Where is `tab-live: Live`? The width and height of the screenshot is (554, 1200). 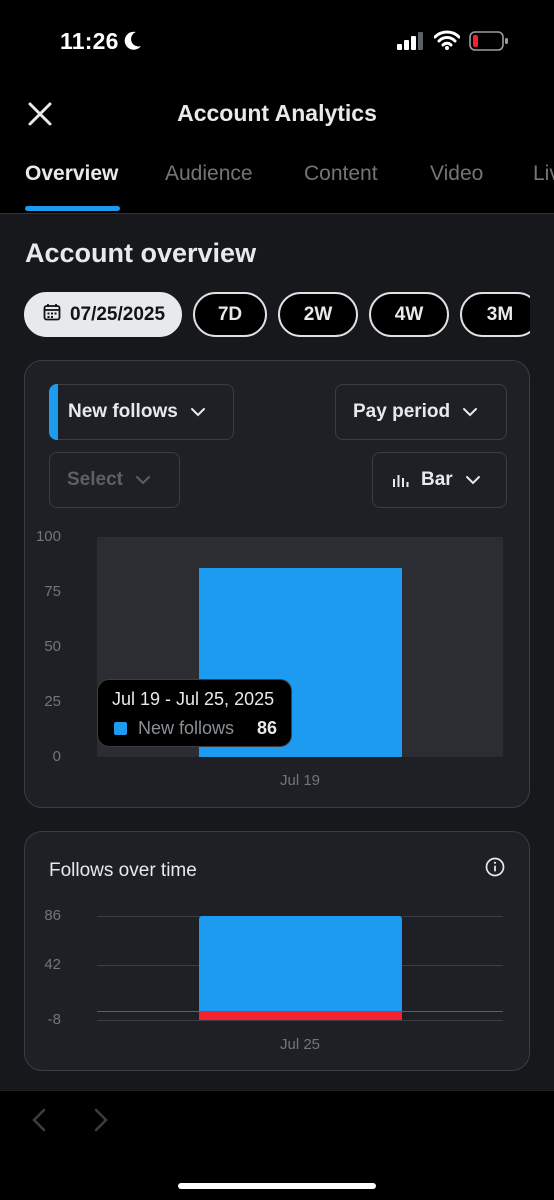
tab-live: Live is located at coordinates (543, 174).